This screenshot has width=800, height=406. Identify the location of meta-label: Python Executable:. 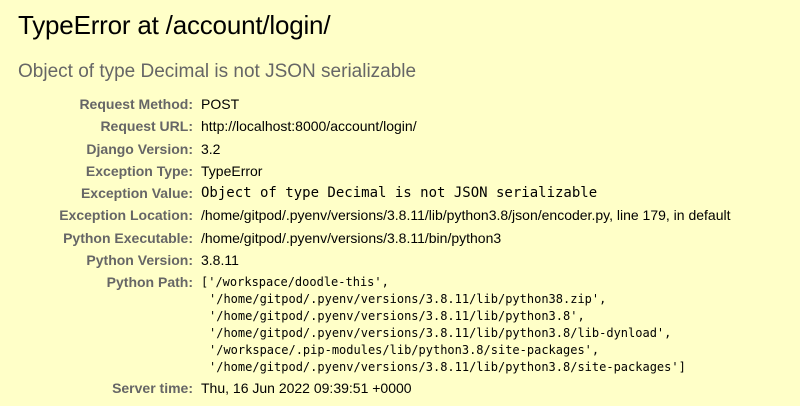
(128, 237).